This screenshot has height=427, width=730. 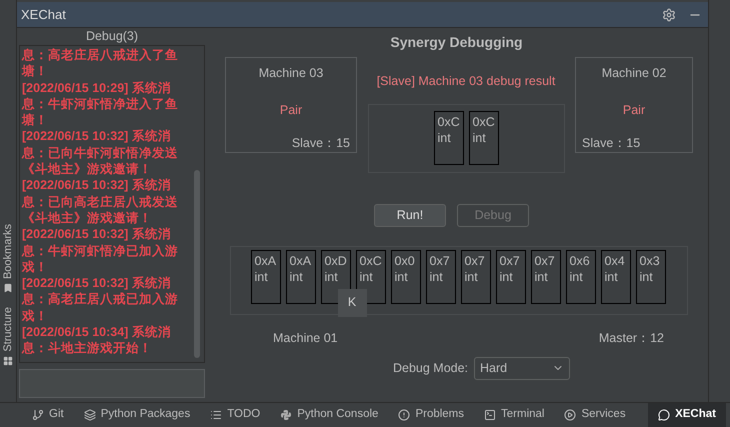 I want to click on cell-value: 0xD, so click(x=335, y=260).